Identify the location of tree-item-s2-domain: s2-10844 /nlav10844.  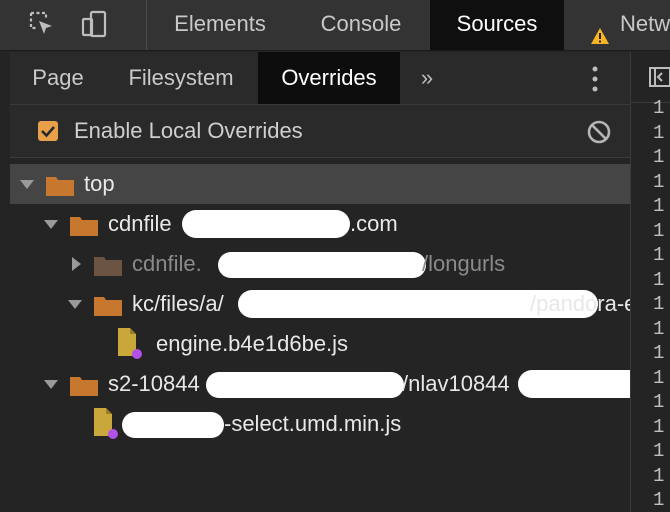
(320, 384).